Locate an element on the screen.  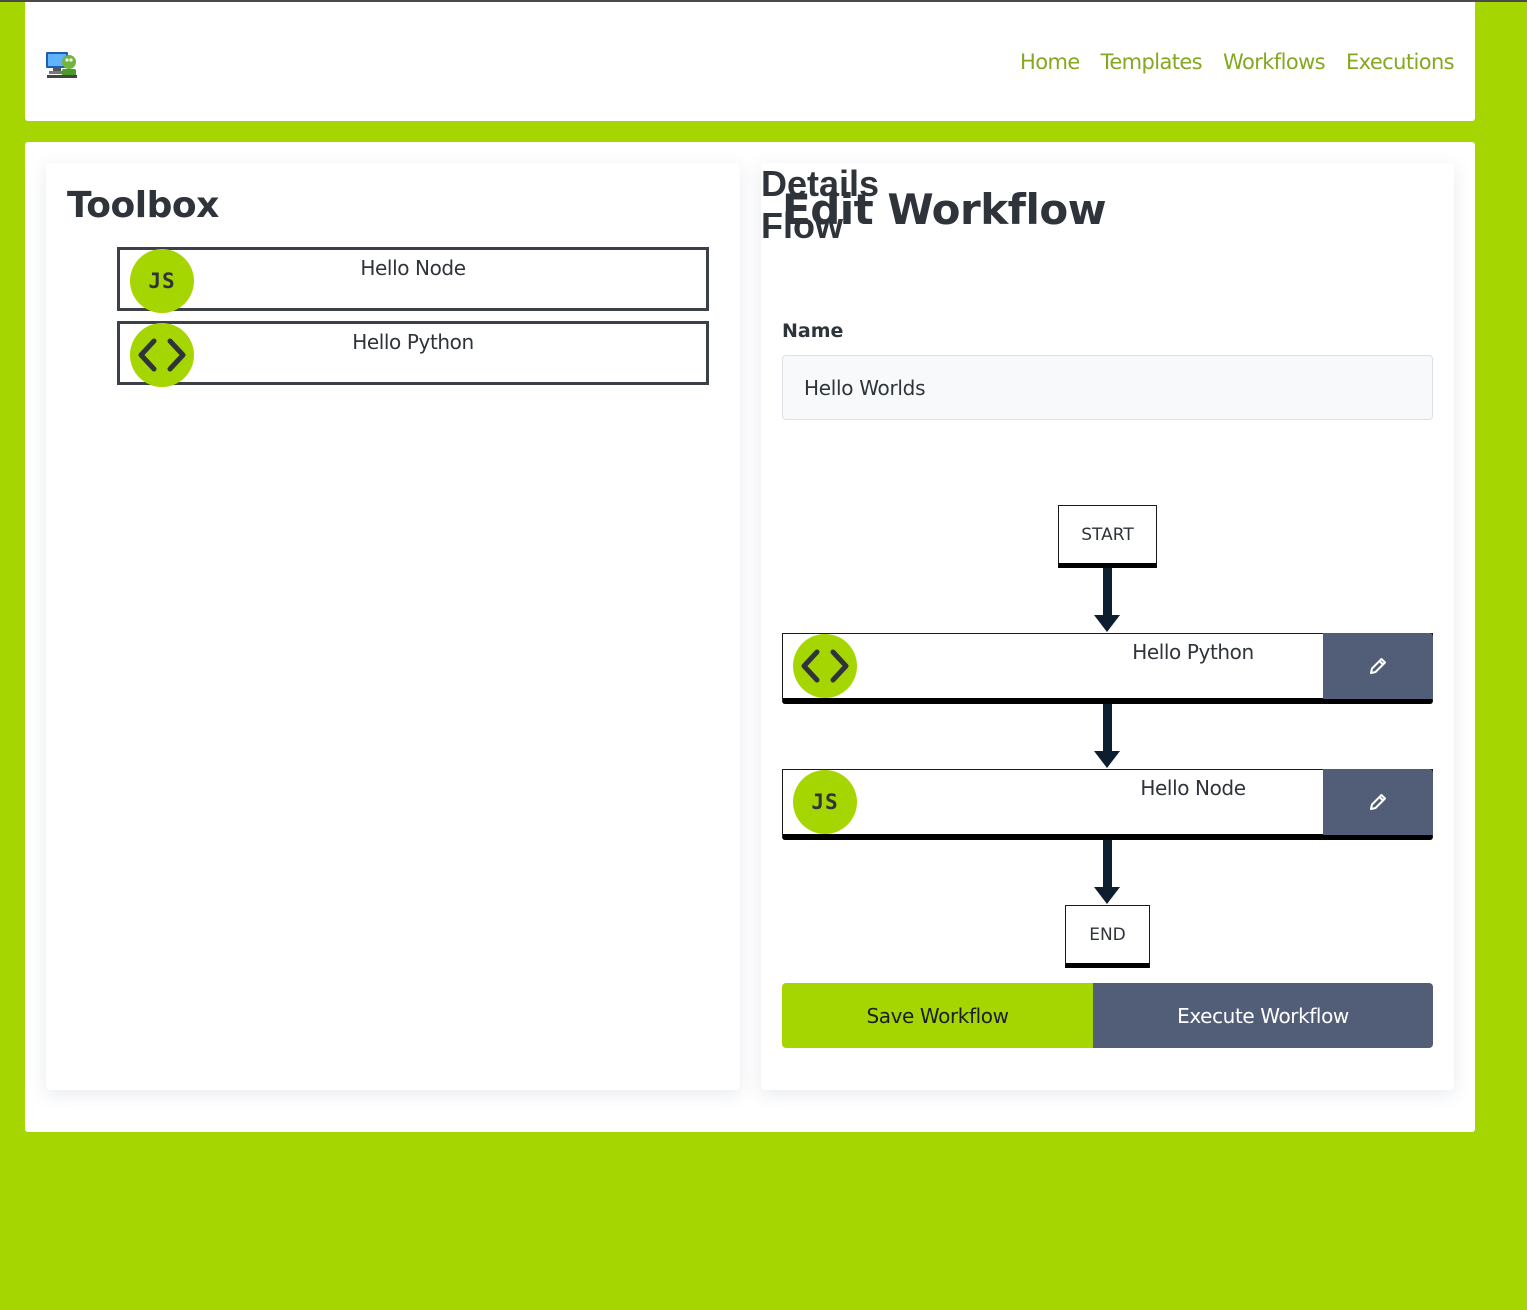
toolbox-item-hello-python: Hello Python is located at coordinates (413, 354).